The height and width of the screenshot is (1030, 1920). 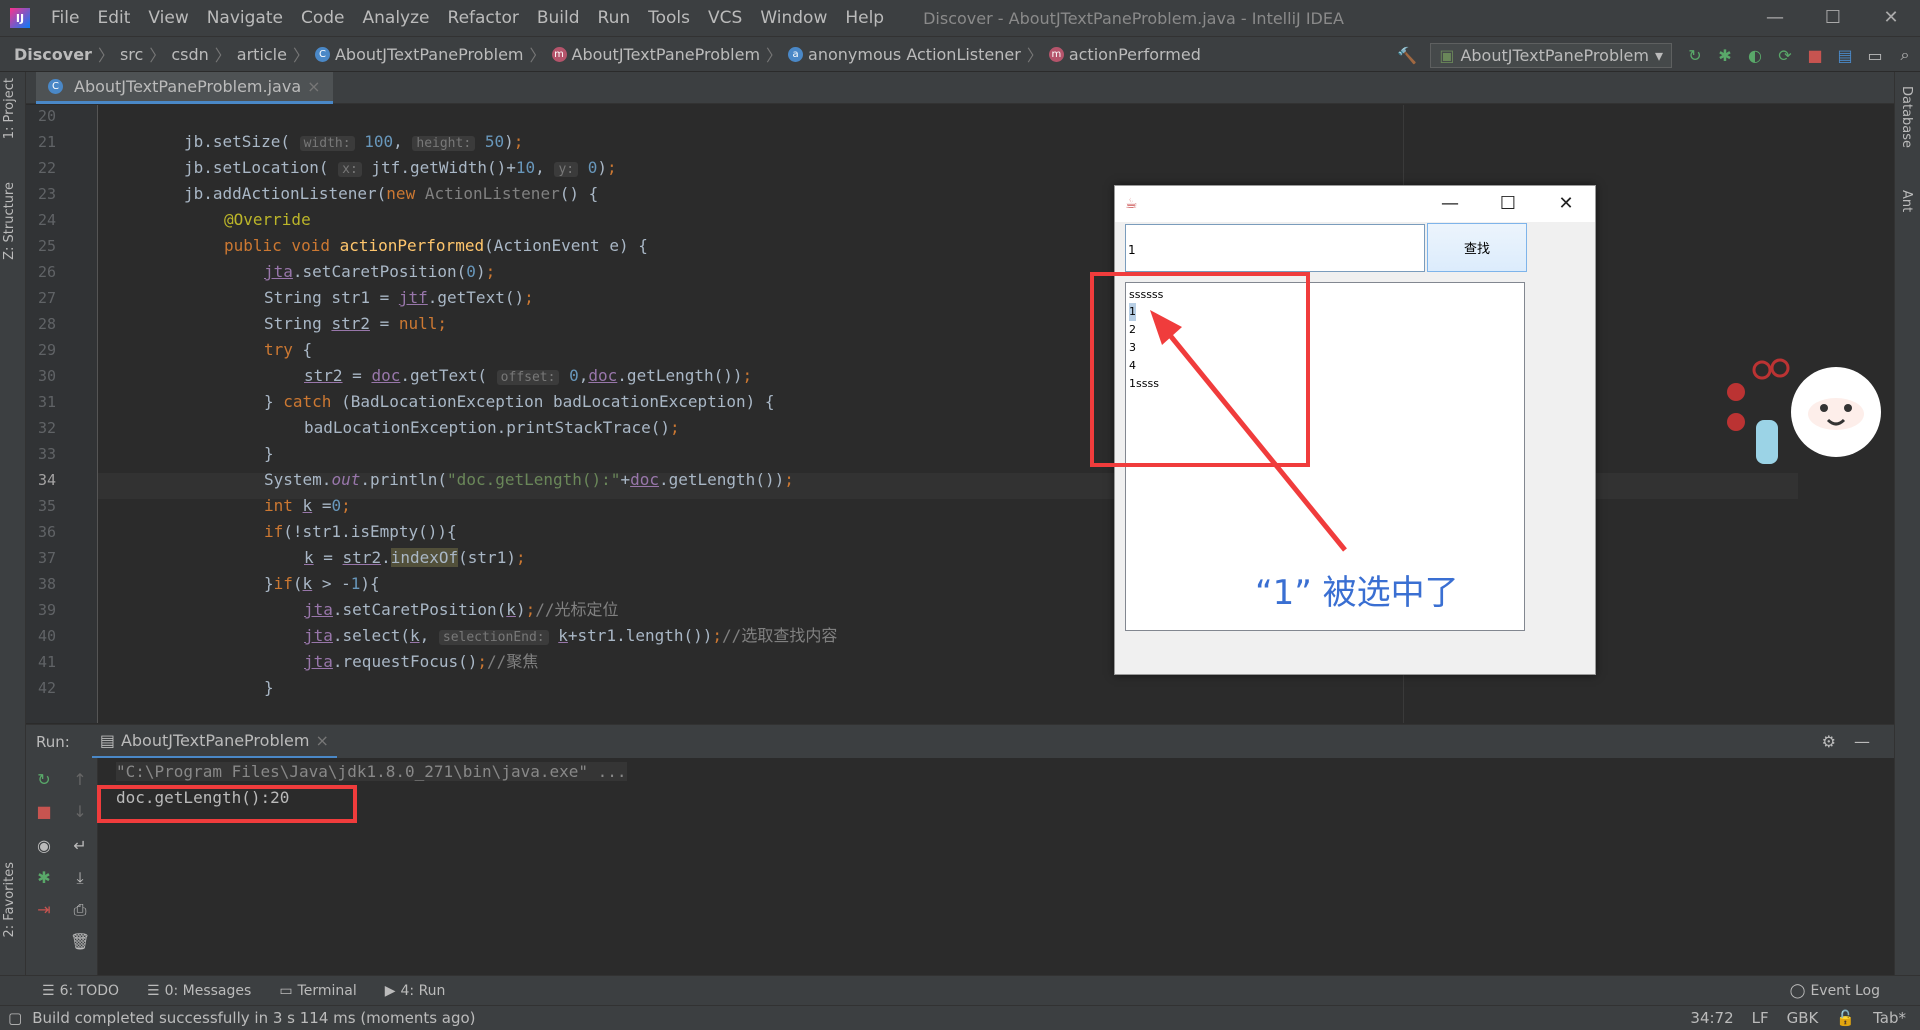 What do you see at coordinates (168, 18) in the screenshot?
I see `menu-item-view: View` at bounding box center [168, 18].